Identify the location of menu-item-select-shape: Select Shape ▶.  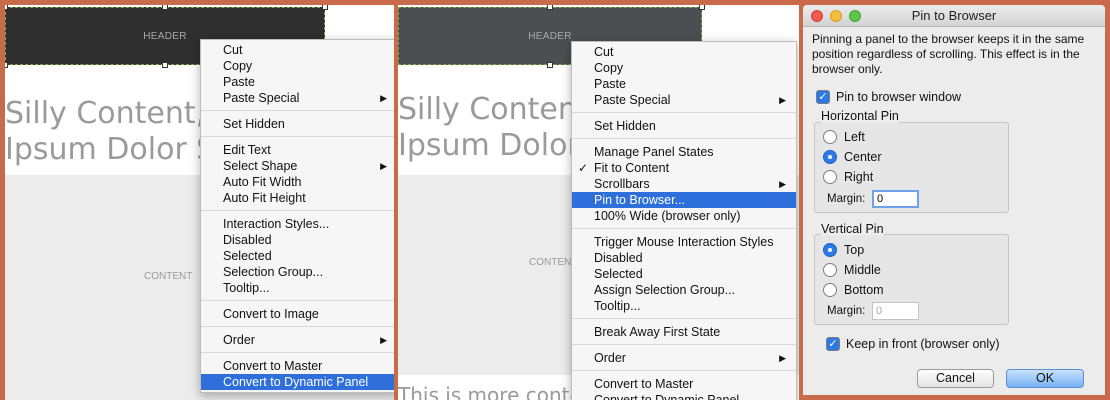
(297, 166).